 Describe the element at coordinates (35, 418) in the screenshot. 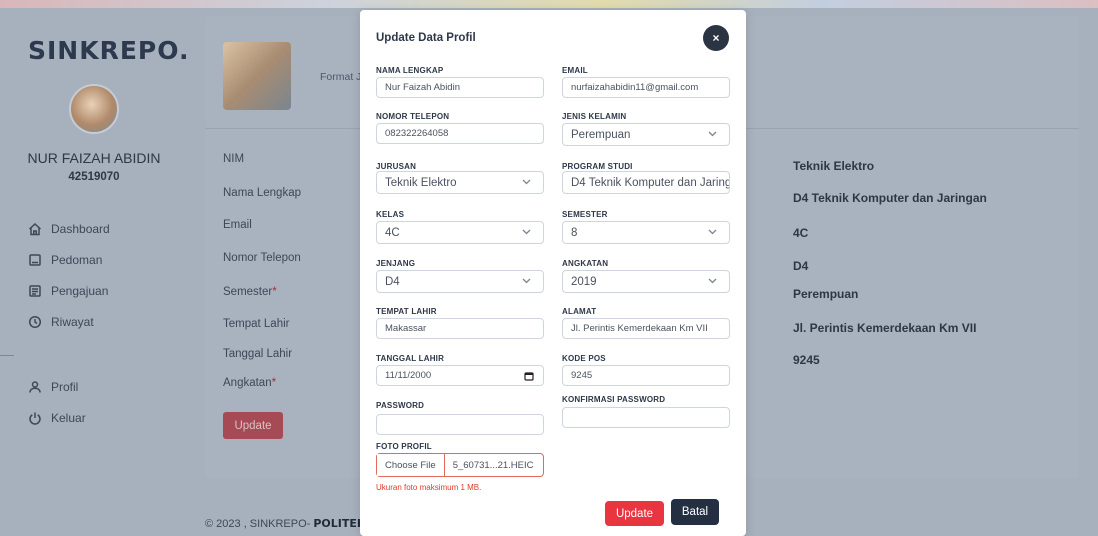

I see `power-icon` at that location.